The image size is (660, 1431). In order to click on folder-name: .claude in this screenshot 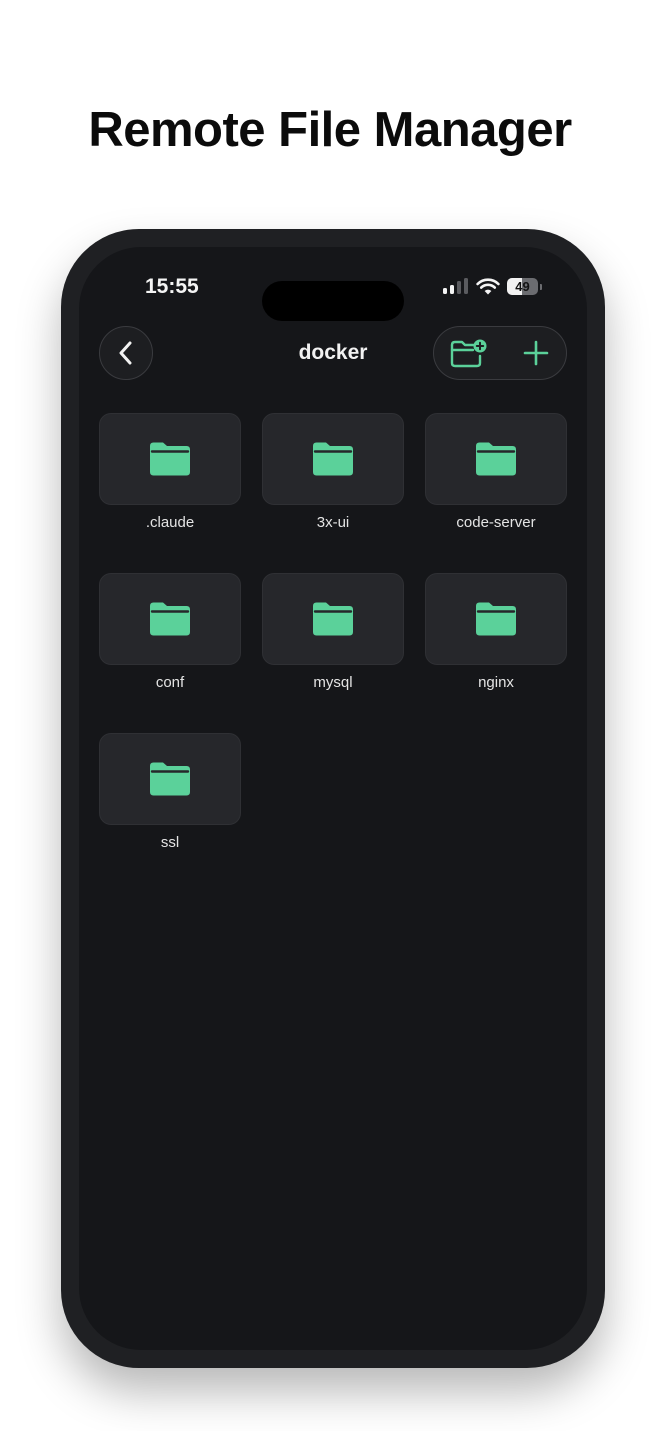, I will do `click(170, 522)`.